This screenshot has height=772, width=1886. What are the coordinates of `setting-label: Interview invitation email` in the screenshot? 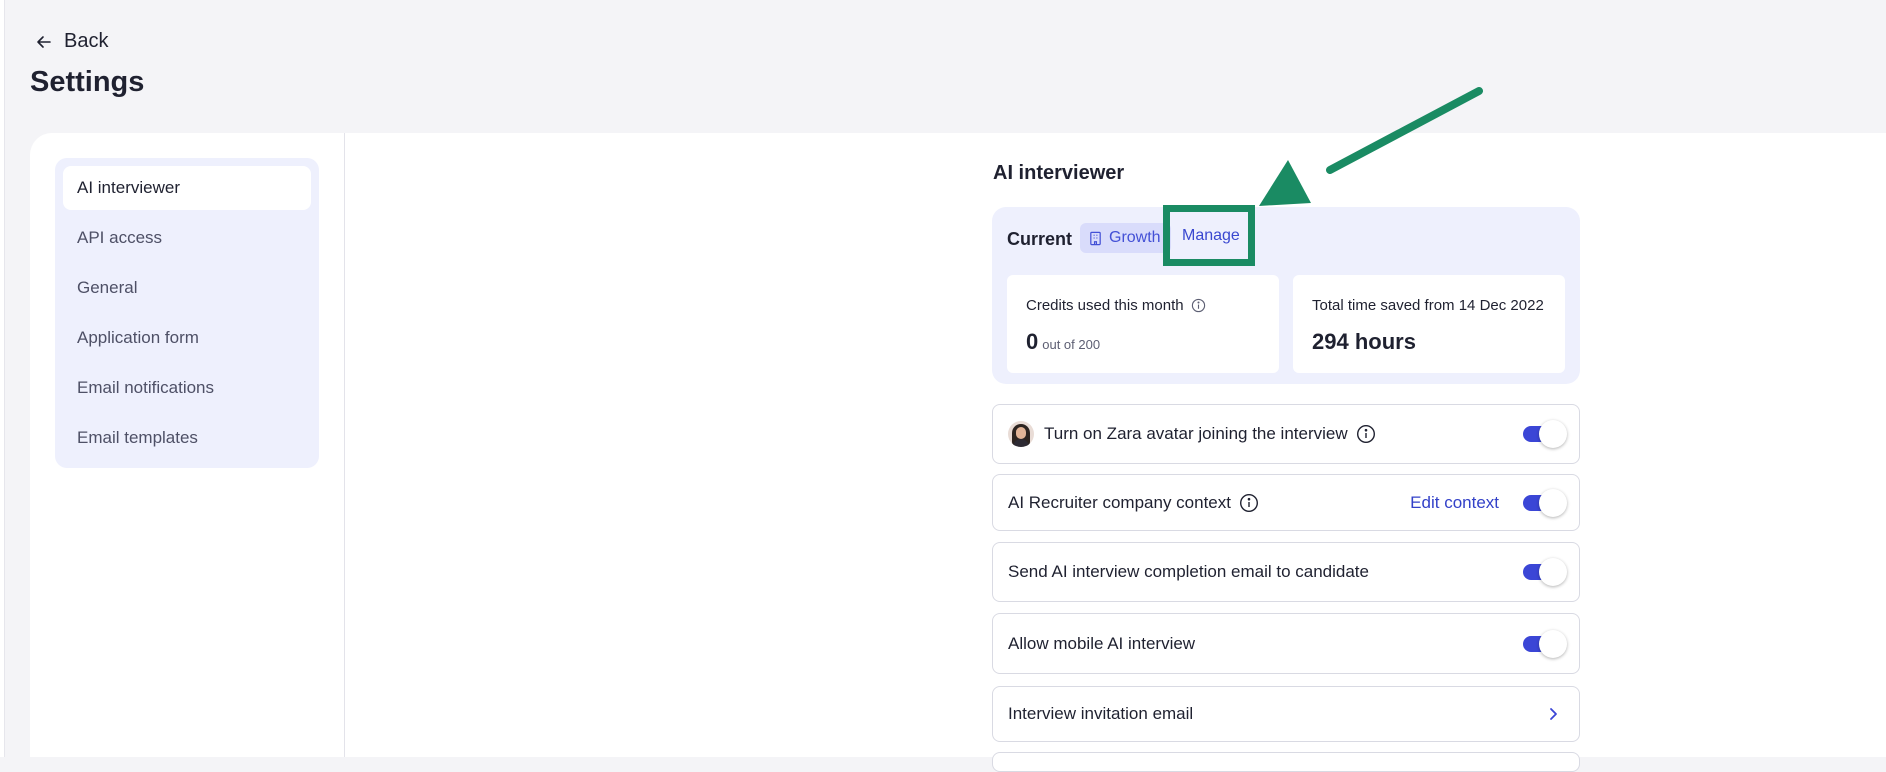 It's located at (1101, 713).